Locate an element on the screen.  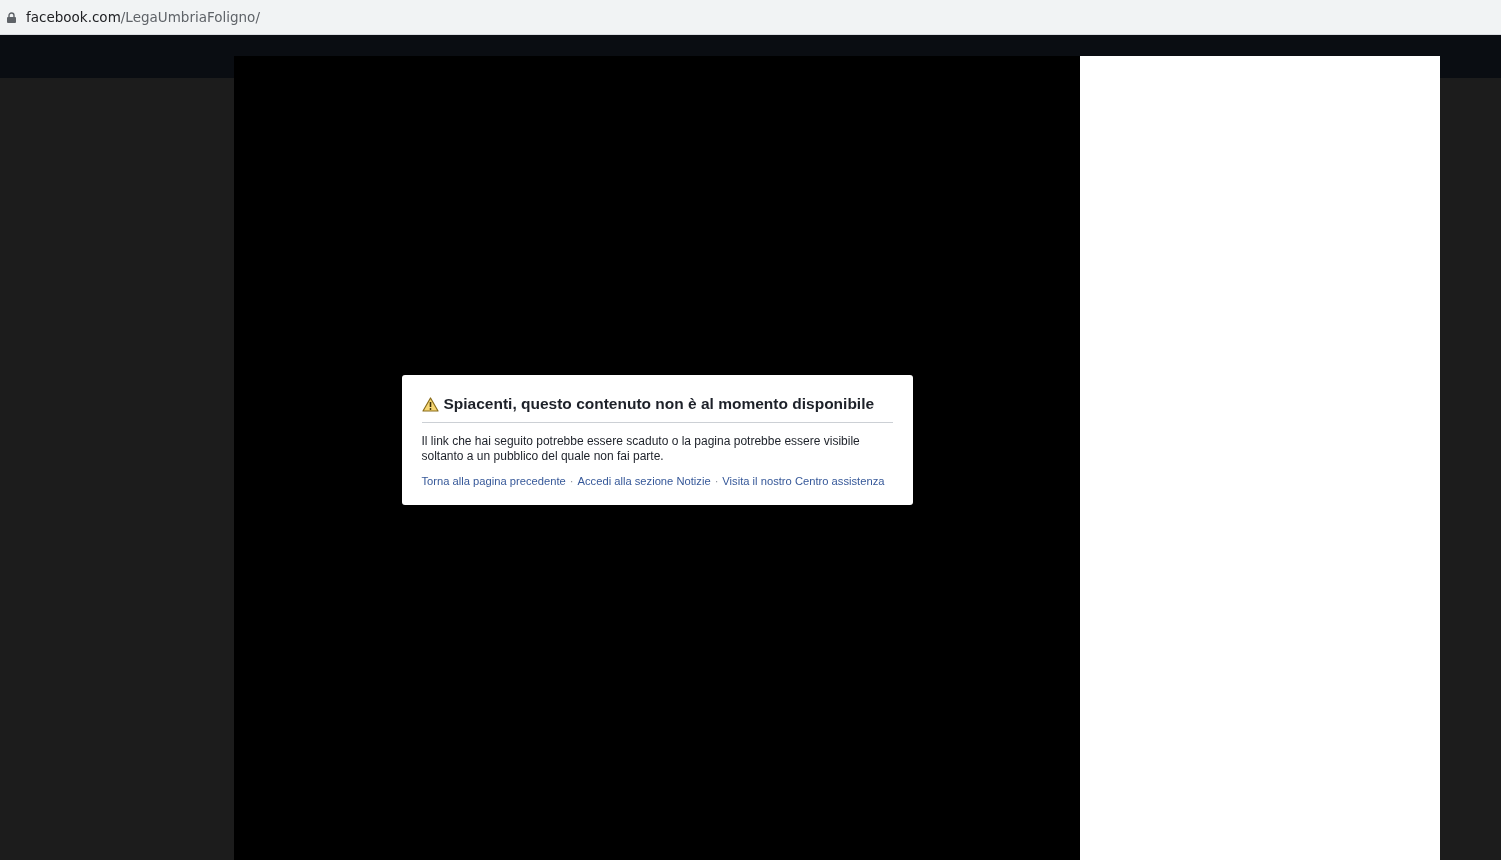
warning-icon is located at coordinates (430, 404).